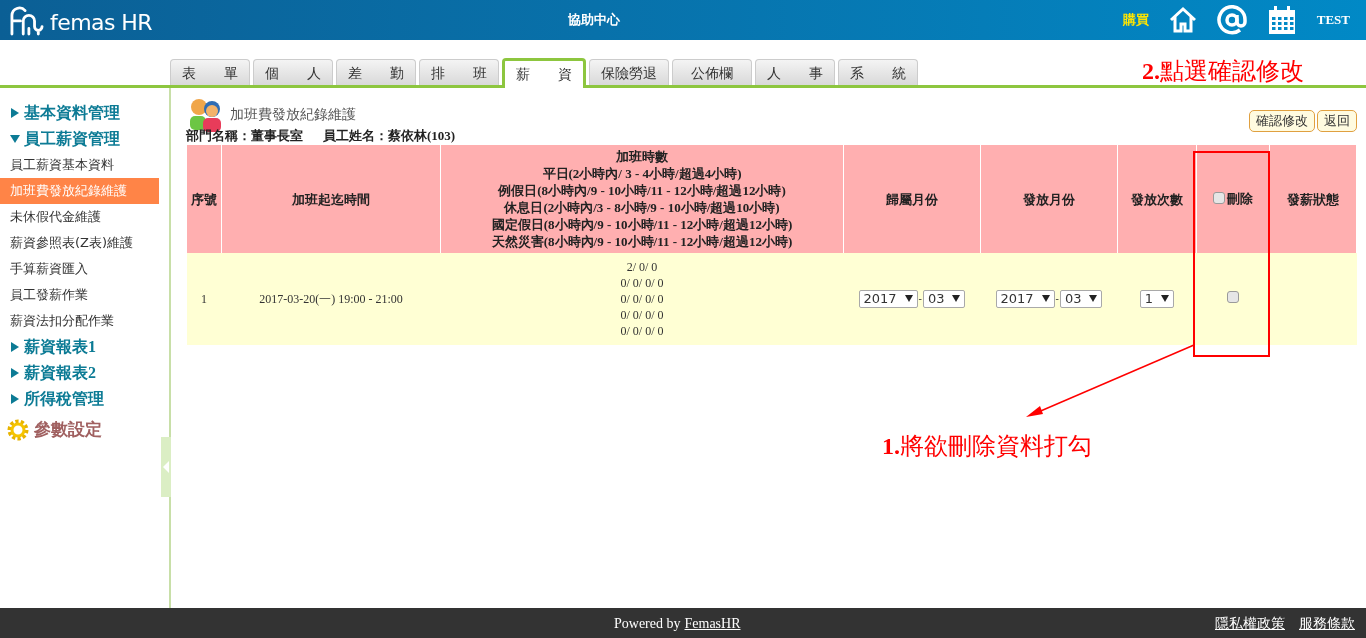 The image size is (1366, 638). Describe the element at coordinates (101, 23) in the screenshot. I see `logo-text: femas HR` at that location.